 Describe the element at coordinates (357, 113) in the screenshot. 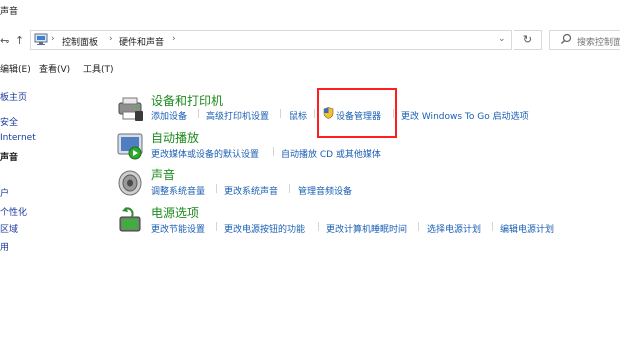

I see `highlight-box` at that location.